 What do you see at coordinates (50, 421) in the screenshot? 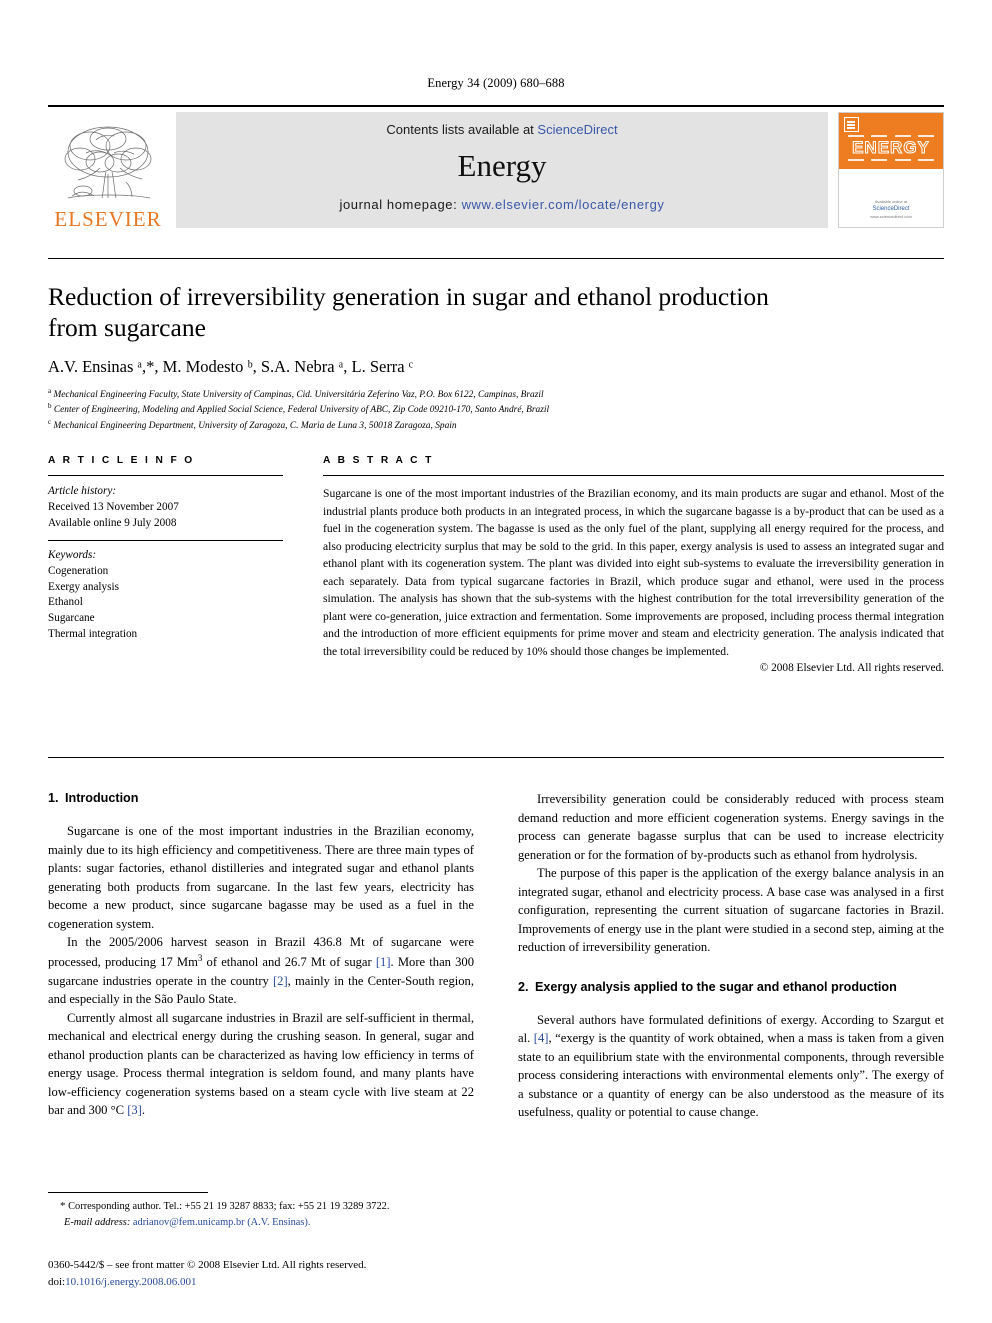
I see `affiliation-marker: c` at bounding box center [50, 421].